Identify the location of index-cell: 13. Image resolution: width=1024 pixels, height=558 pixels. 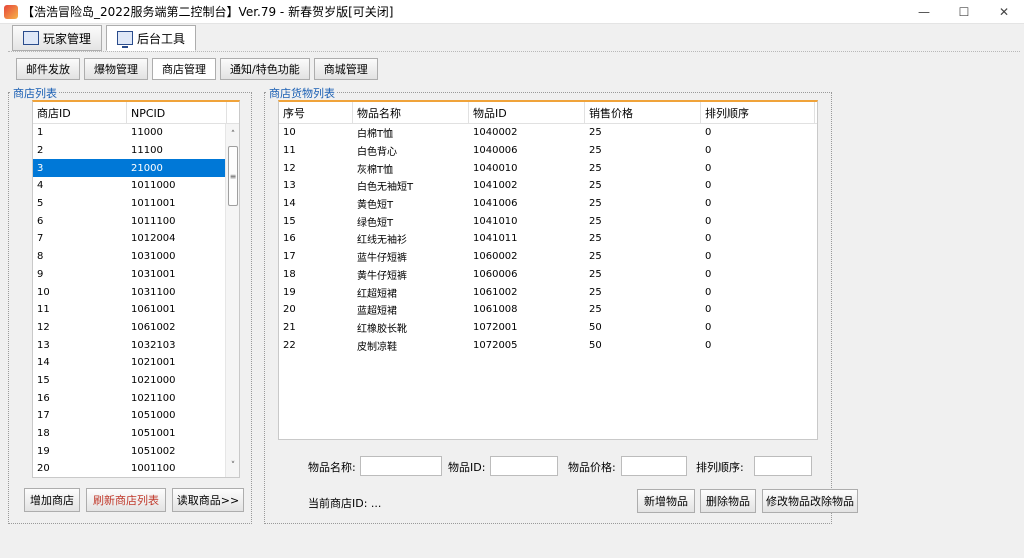
(289, 186).